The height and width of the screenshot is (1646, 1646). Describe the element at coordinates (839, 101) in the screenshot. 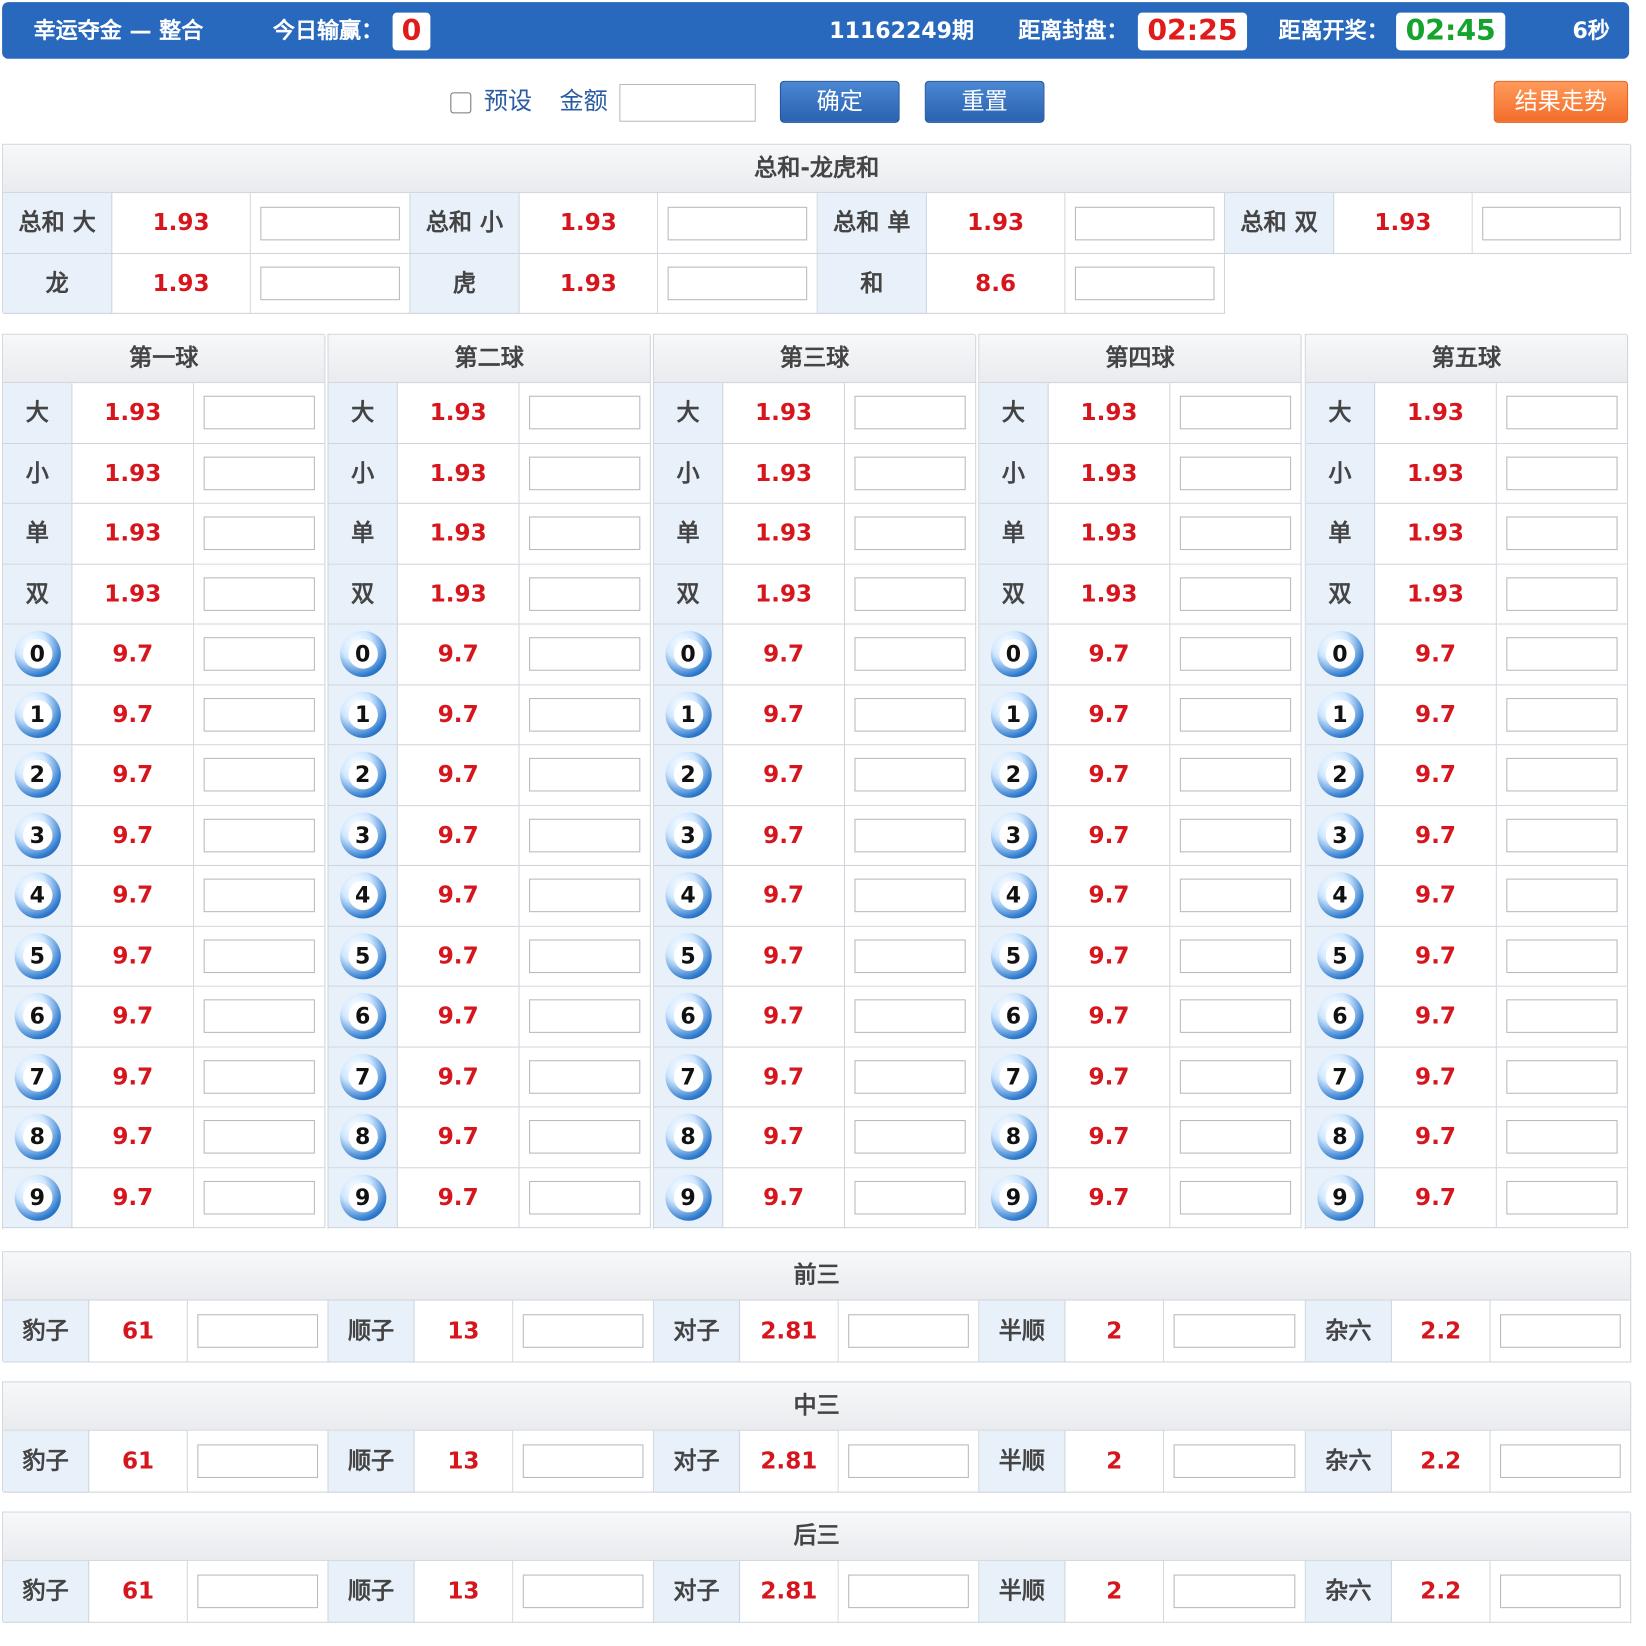

I see `confirm-button: 确定` at that location.